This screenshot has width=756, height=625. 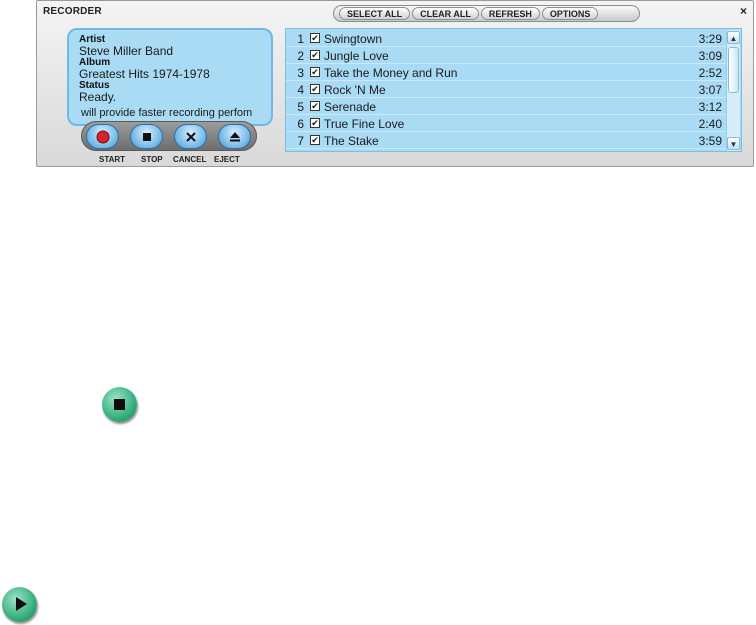 What do you see at coordinates (351, 141) in the screenshot?
I see `track-title: The Stake` at bounding box center [351, 141].